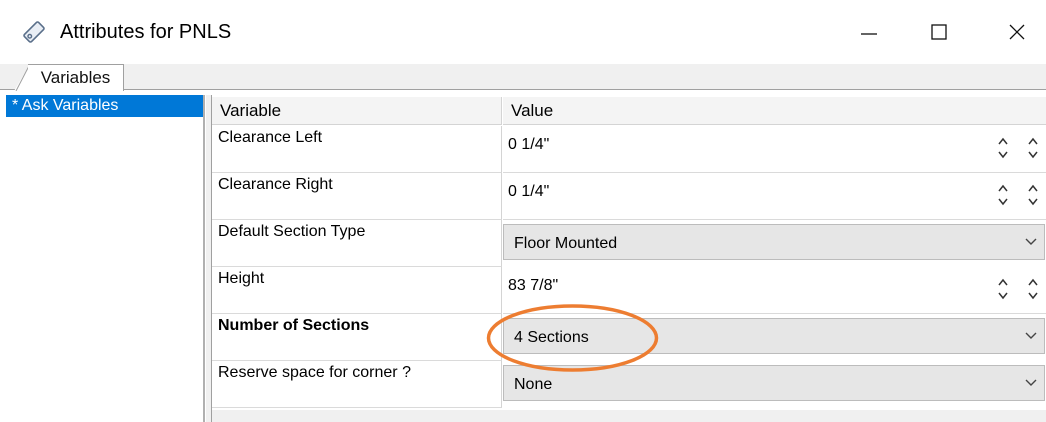 Image resolution: width=1046 pixels, height=422 pixels. Describe the element at coordinates (104, 258) in the screenshot. I see `variable-groups-panel: * Ask Variables` at that location.